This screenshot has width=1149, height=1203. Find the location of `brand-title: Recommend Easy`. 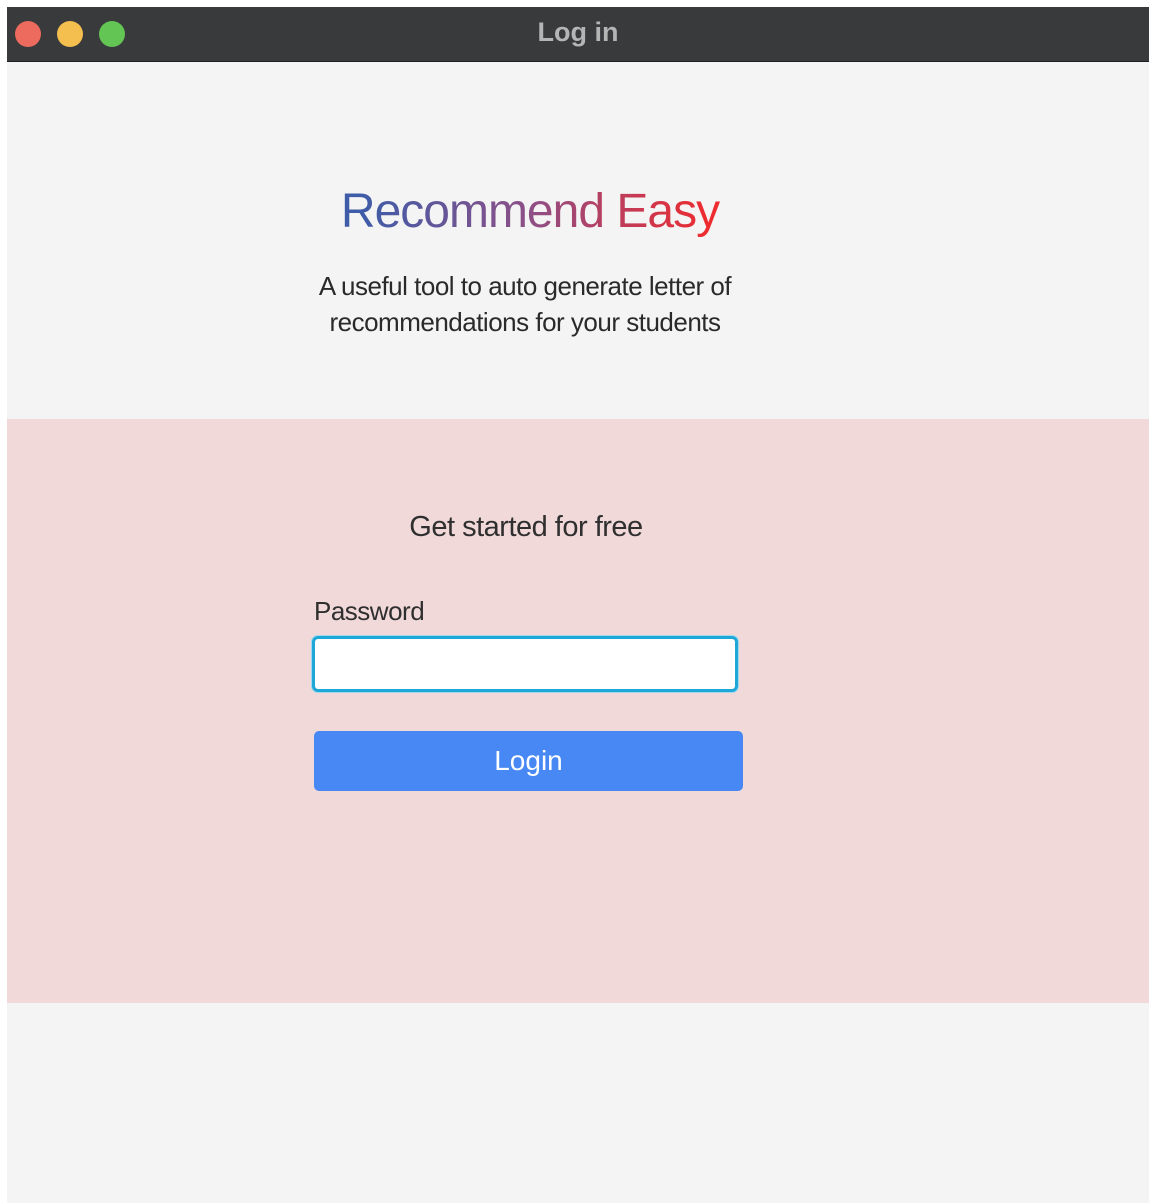

brand-title: Recommend Easy is located at coordinates (530, 212).